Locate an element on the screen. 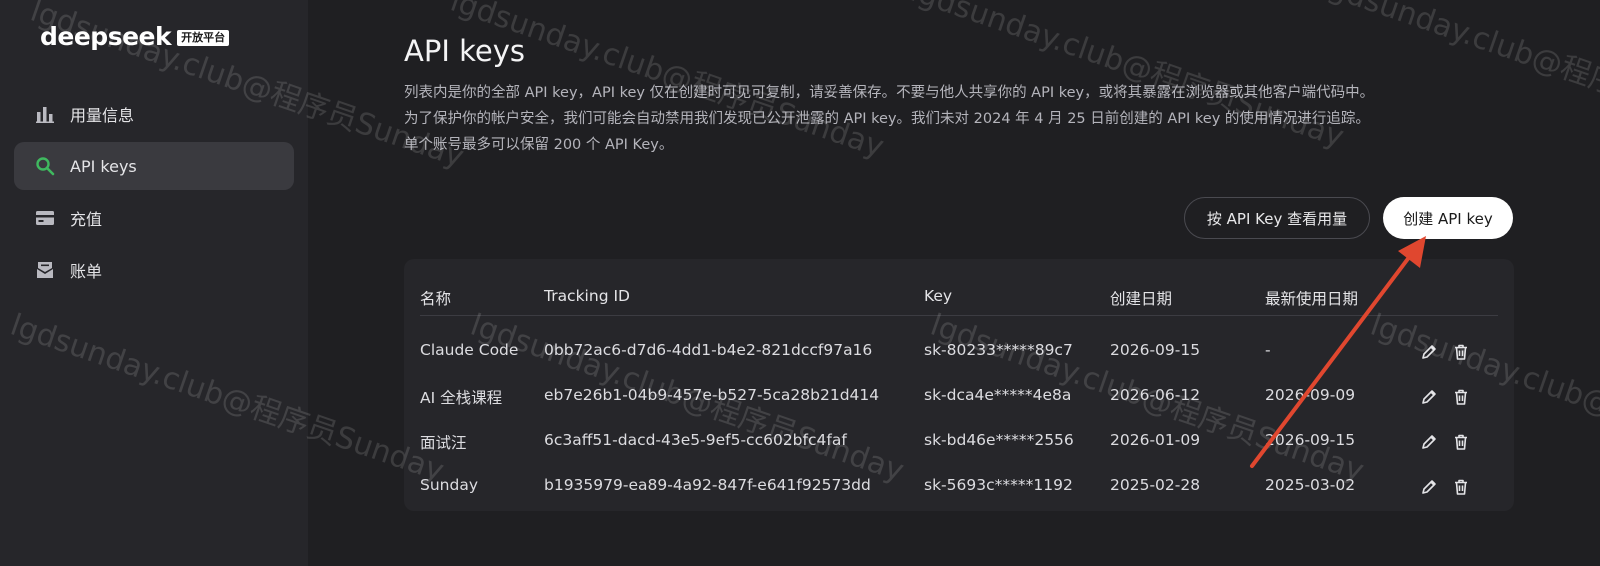 Image resolution: width=1600 pixels, height=566 pixels. cell-tracking-id: b1935979-ea89-4a92-847f-e641f92573dd is located at coordinates (707, 485).